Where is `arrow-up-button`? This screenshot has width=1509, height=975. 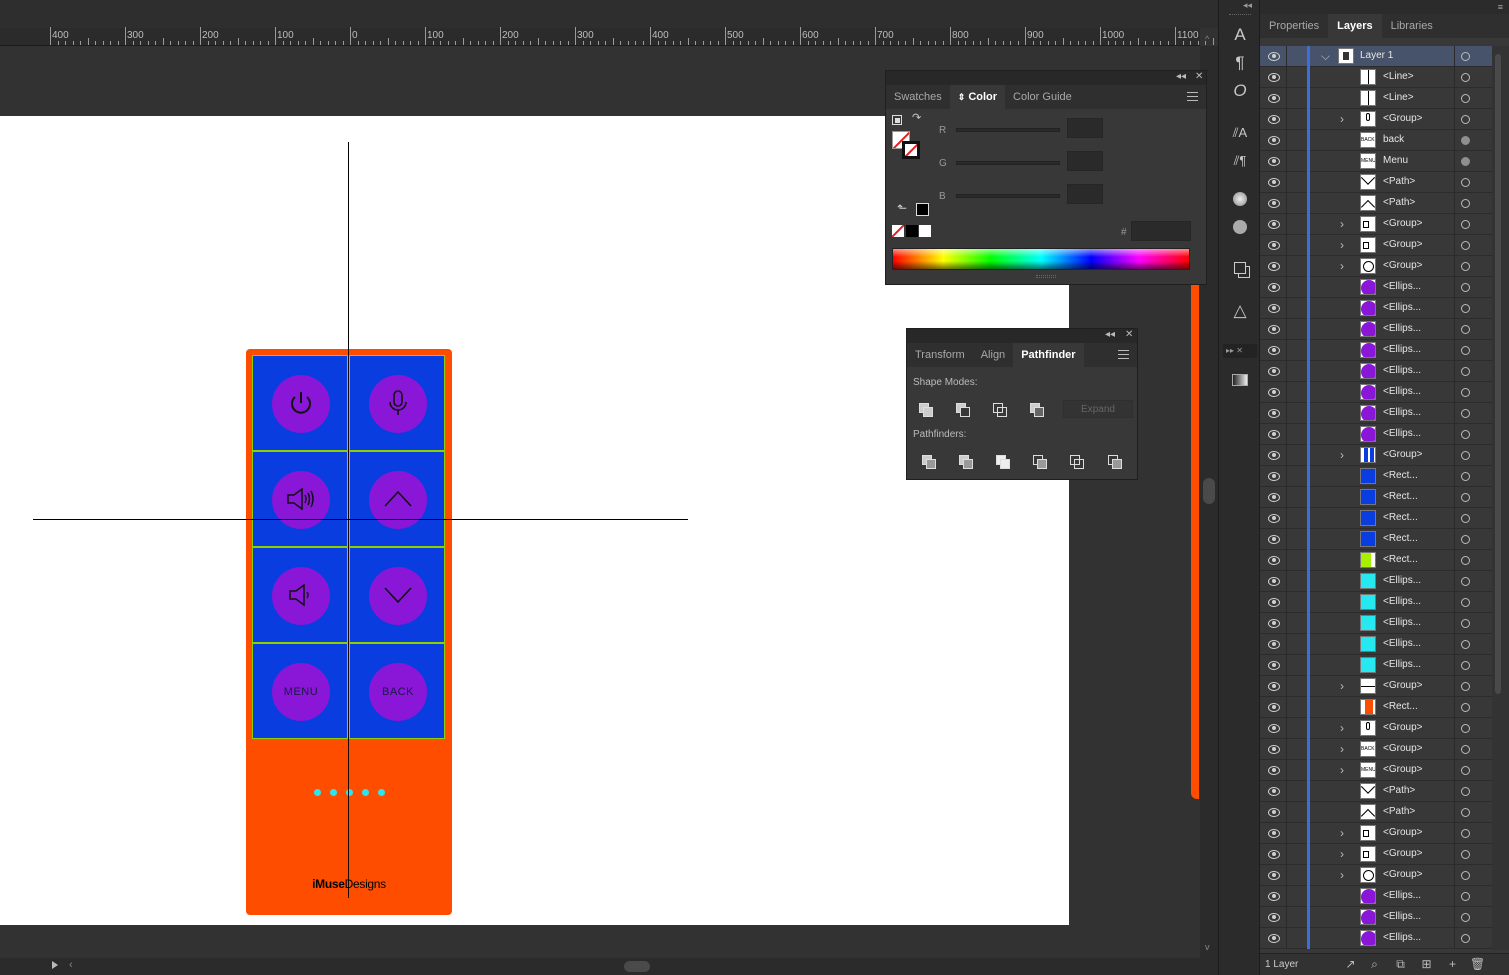
arrow-up-button is located at coordinates (397, 499).